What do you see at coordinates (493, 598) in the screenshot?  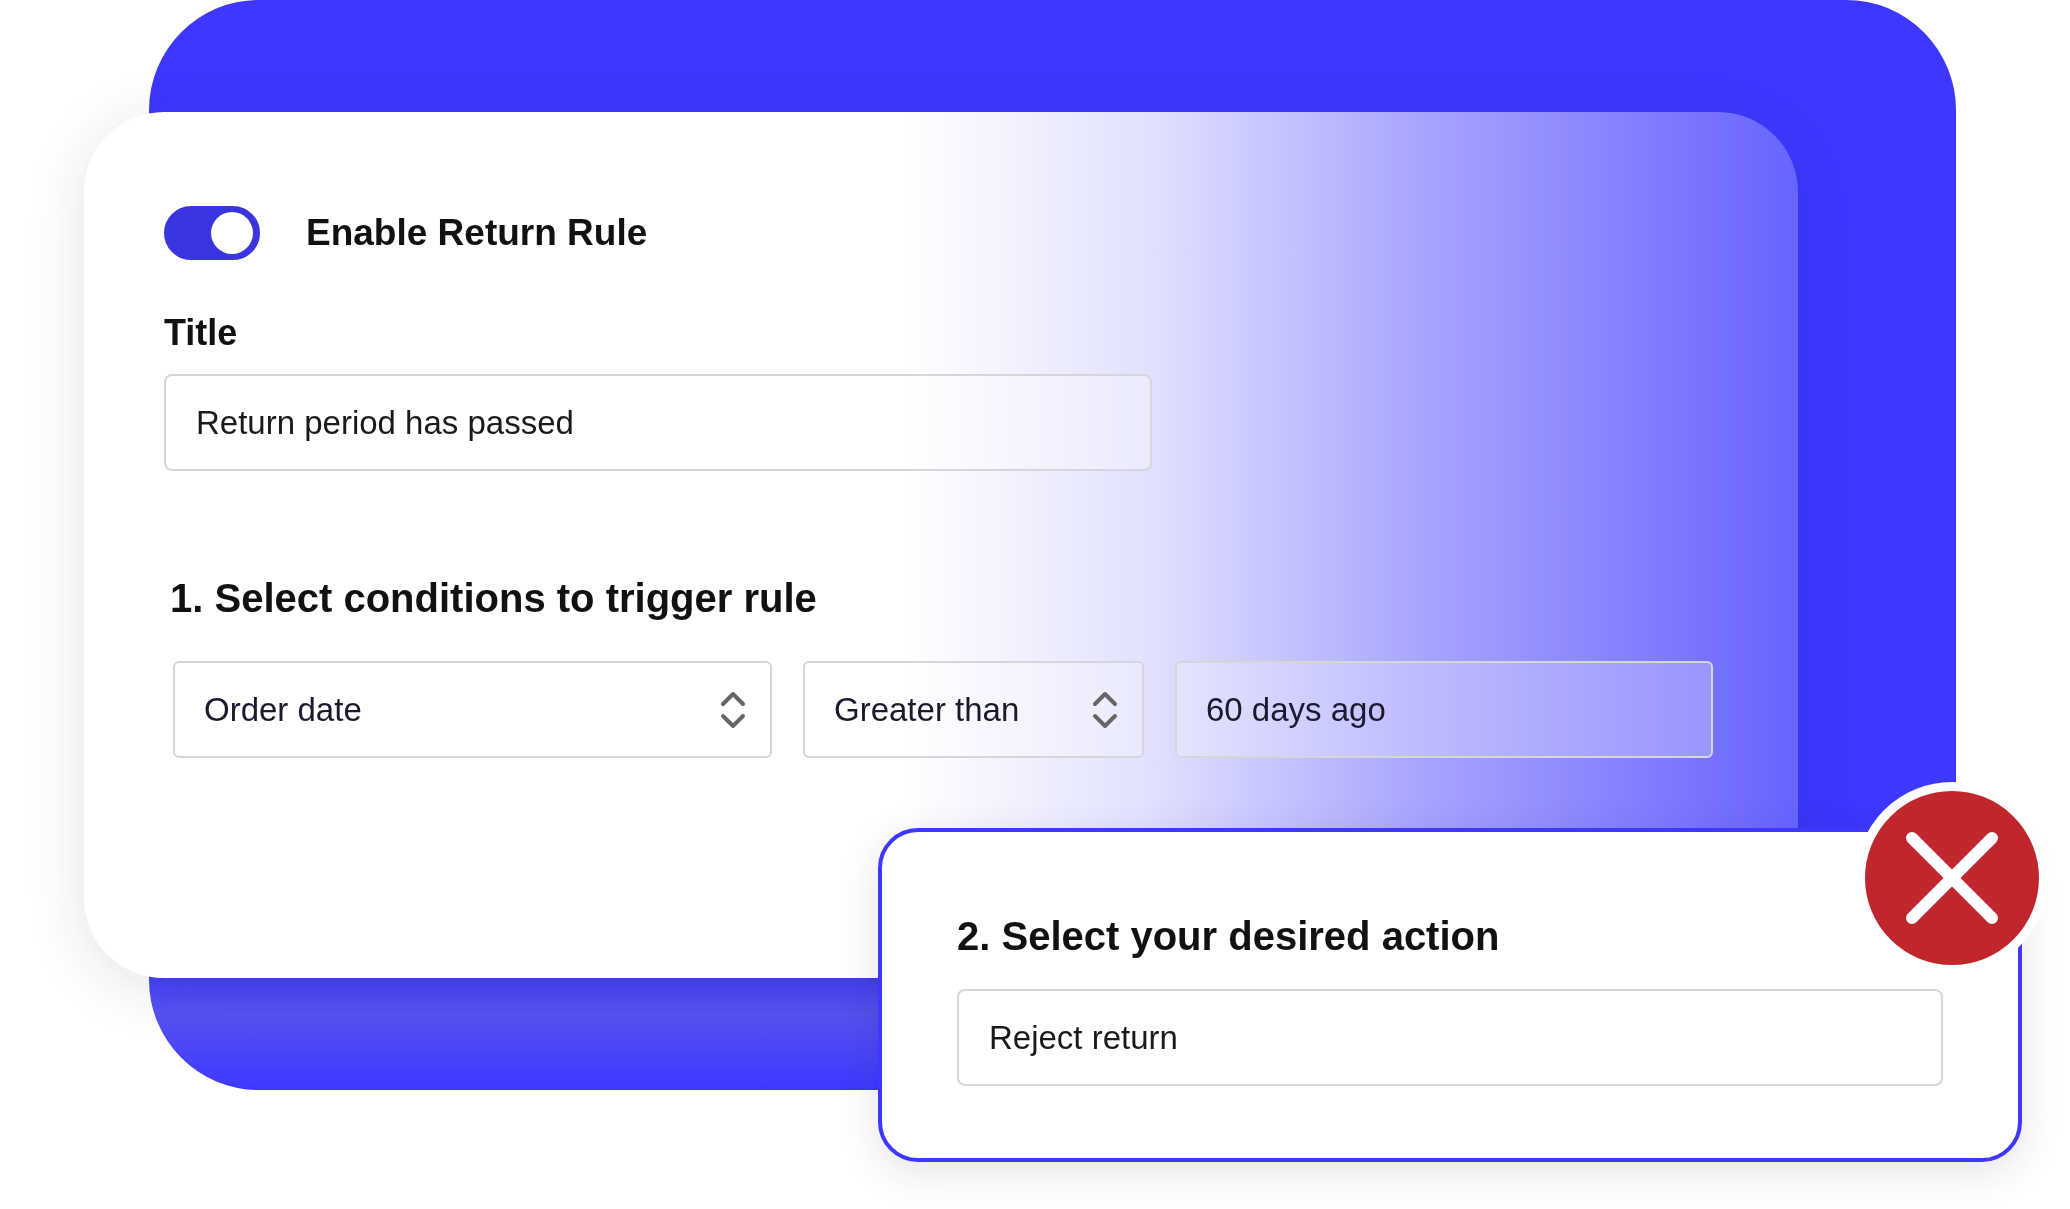 I see `section-heading: 1. Select conditions to trigger rule` at bounding box center [493, 598].